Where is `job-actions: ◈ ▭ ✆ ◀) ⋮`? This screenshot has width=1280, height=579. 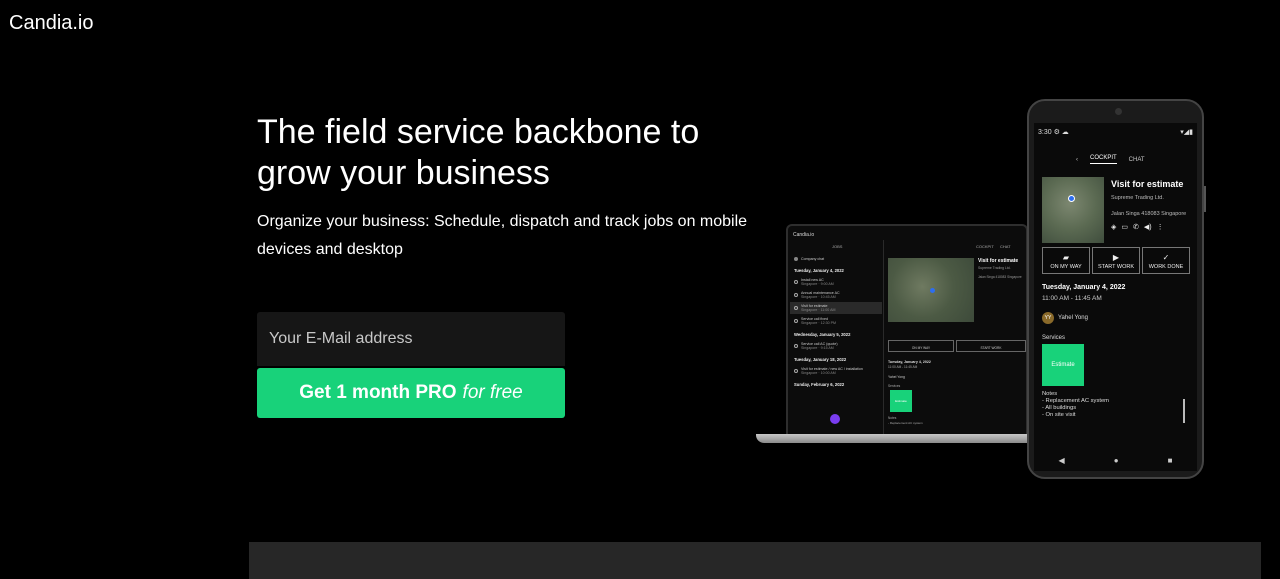
job-actions: ◈ ▭ ✆ ◀) ⋮ is located at coordinates (1137, 227).